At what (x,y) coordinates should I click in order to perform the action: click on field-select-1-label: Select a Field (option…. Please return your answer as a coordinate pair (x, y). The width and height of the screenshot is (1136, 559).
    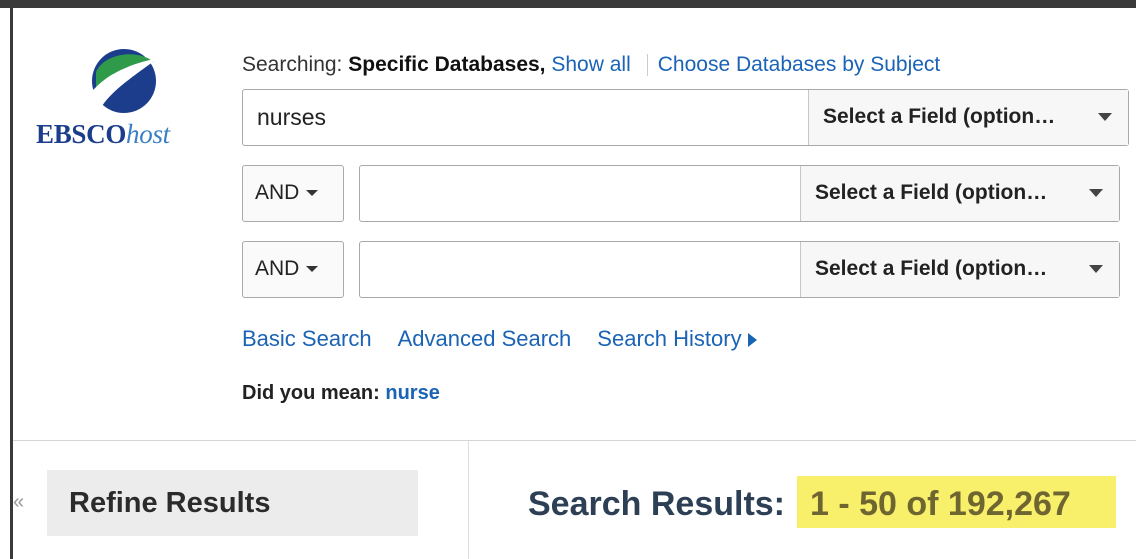
    Looking at the image, I should click on (939, 116).